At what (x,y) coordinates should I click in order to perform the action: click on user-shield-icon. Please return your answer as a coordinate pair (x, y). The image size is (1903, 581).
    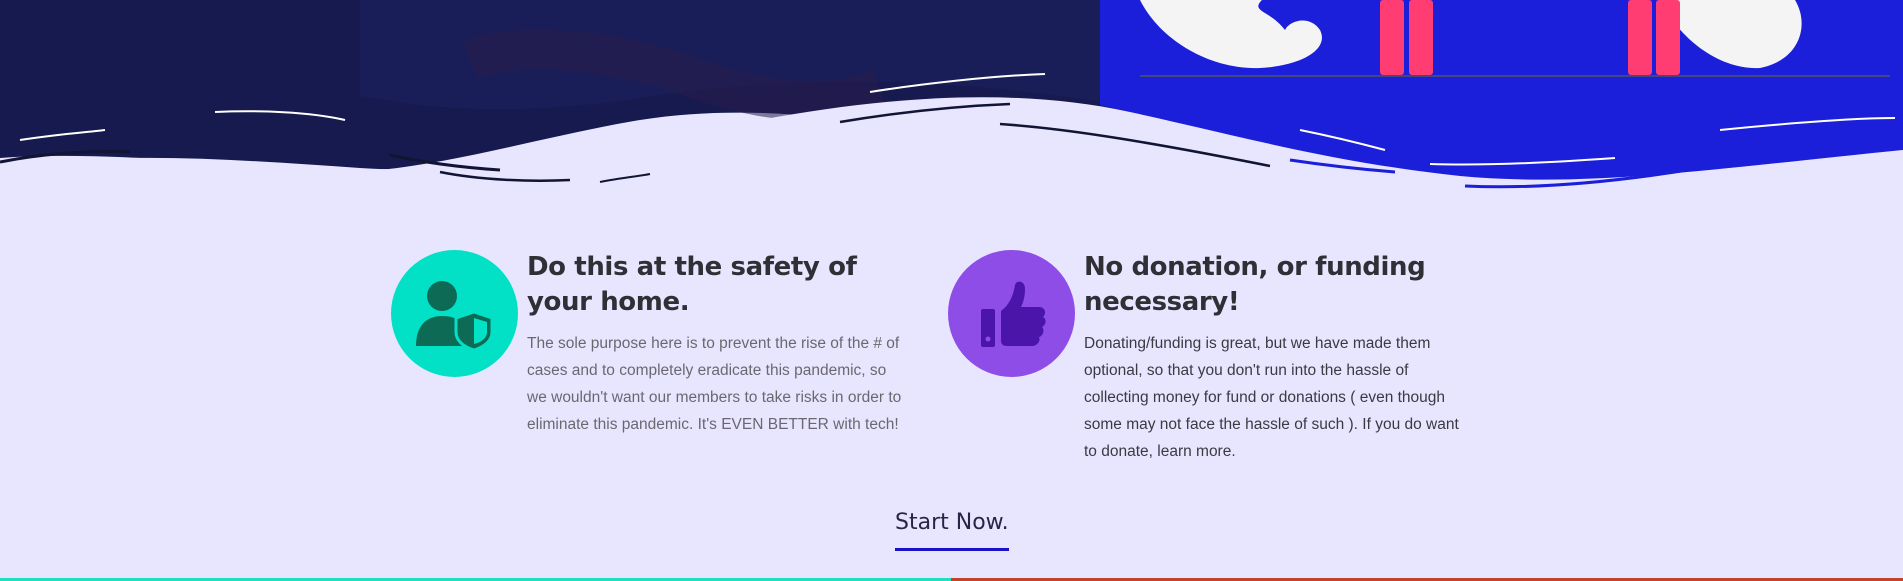
    Looking at the image, I should click on (454, 315).